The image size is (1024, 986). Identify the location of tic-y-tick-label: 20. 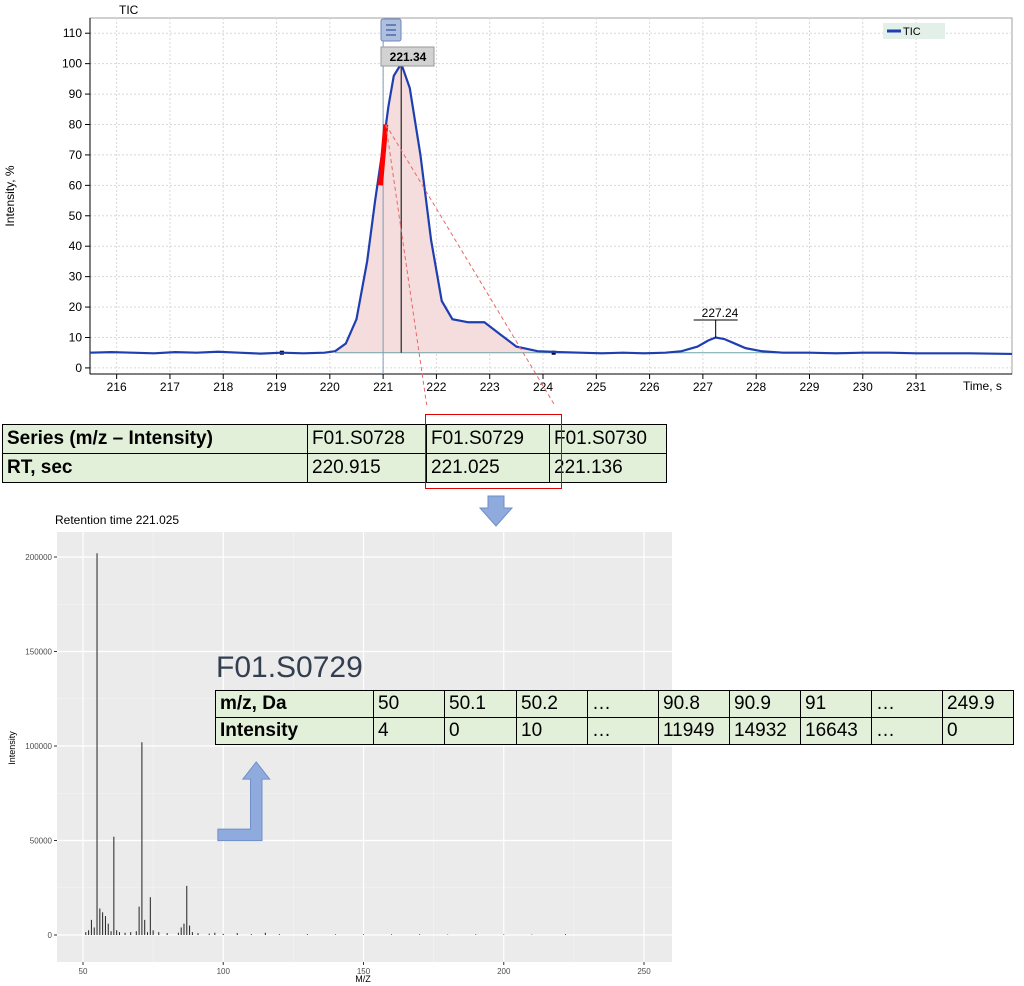
(76, 307).